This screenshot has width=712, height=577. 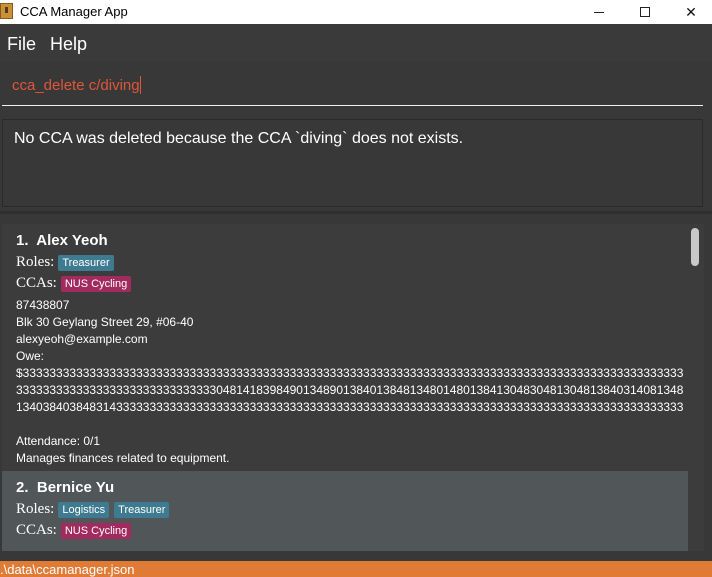 I want to click on roles-row: Roles: Logistics Treasurer, so click(x=95, y=509).